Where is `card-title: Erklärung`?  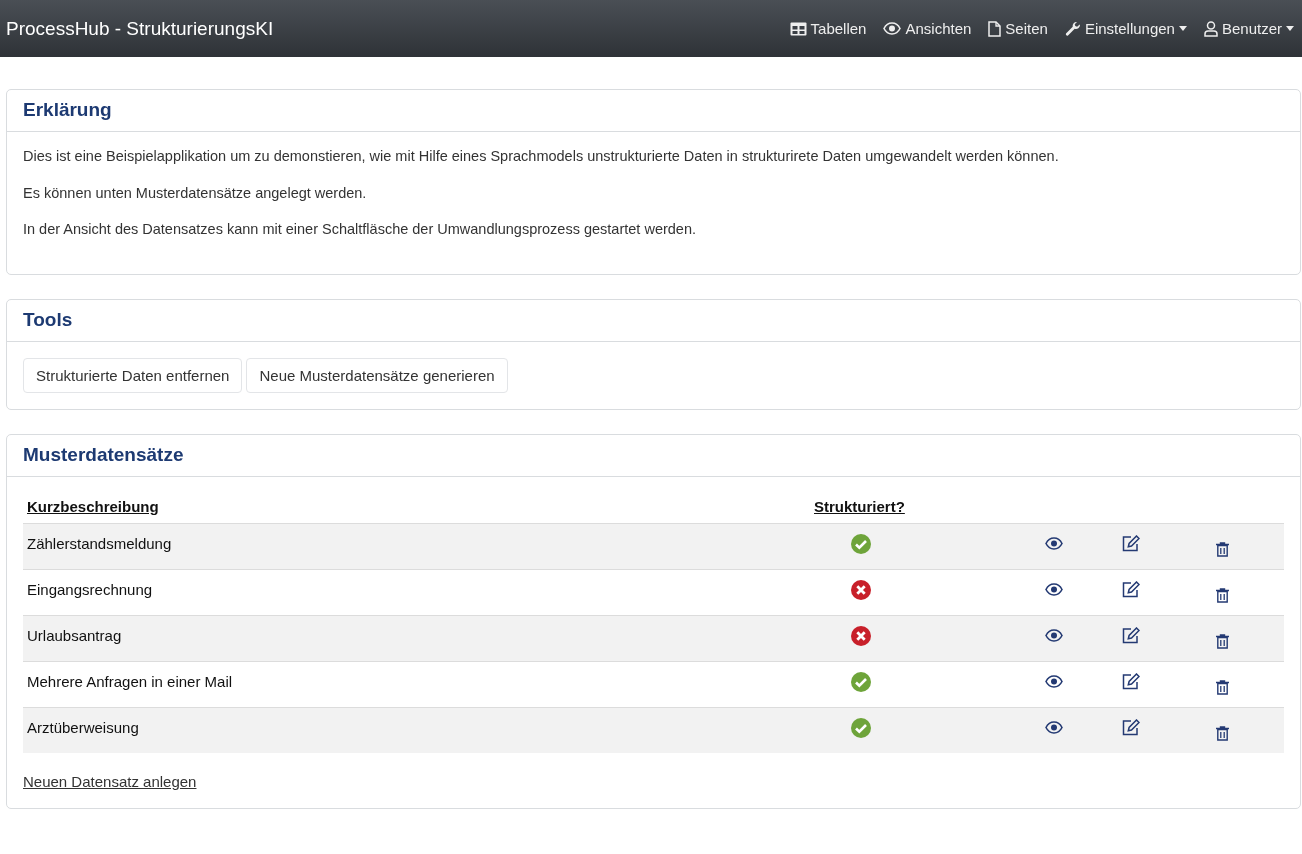 card-title: Erklärung is located at coordinates (67, 110).